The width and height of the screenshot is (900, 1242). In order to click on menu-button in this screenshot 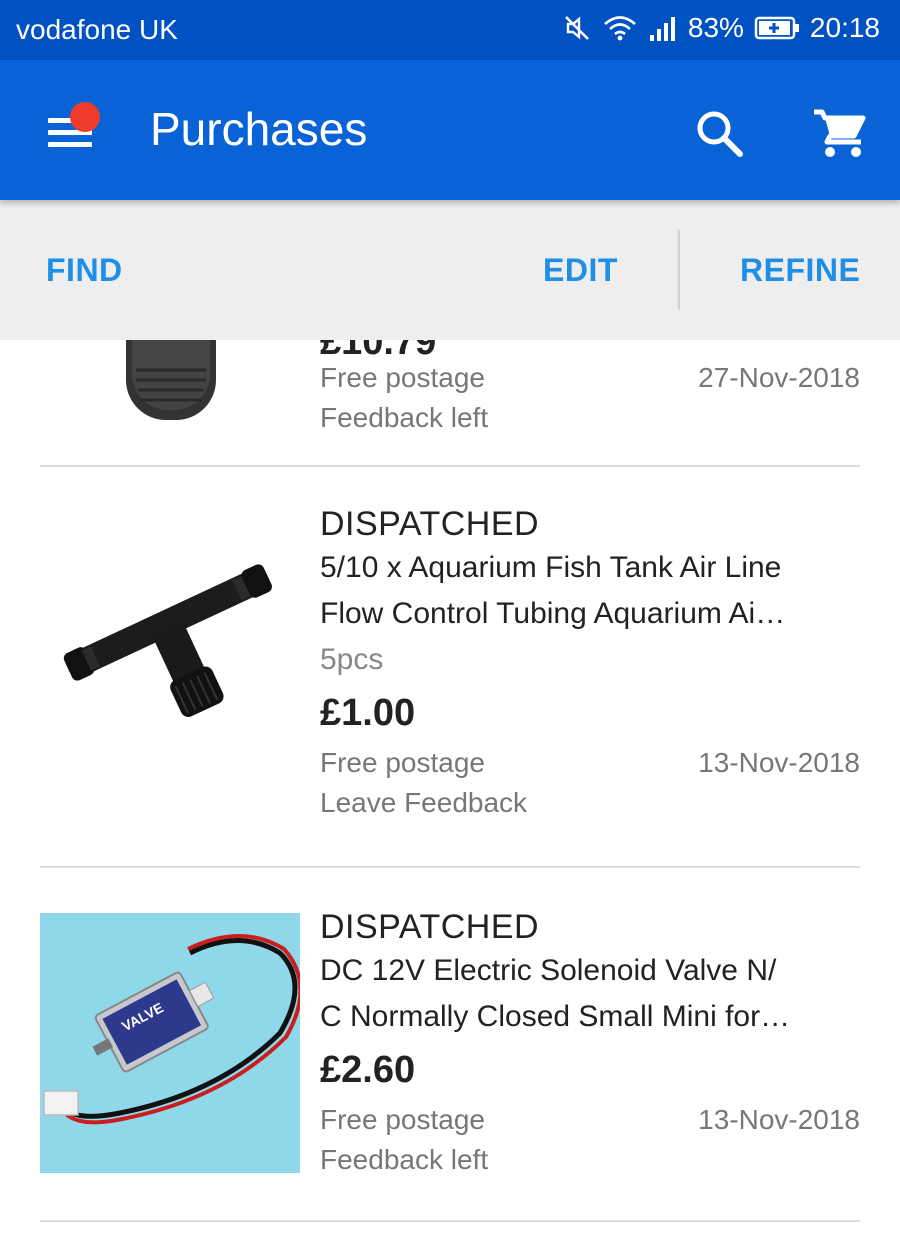, I will do `click(74, 132)`.